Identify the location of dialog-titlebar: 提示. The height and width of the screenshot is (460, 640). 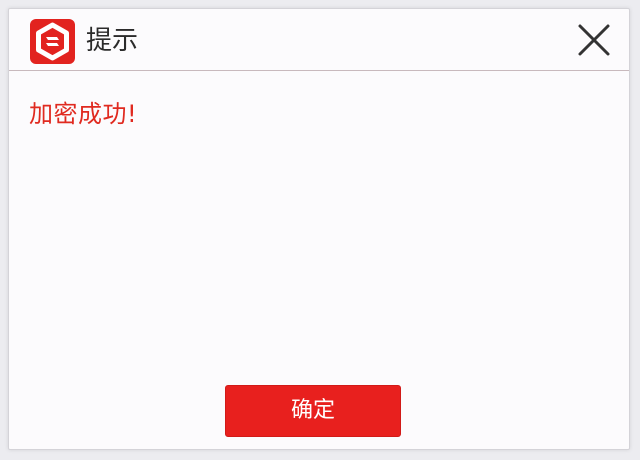
(319, 40).